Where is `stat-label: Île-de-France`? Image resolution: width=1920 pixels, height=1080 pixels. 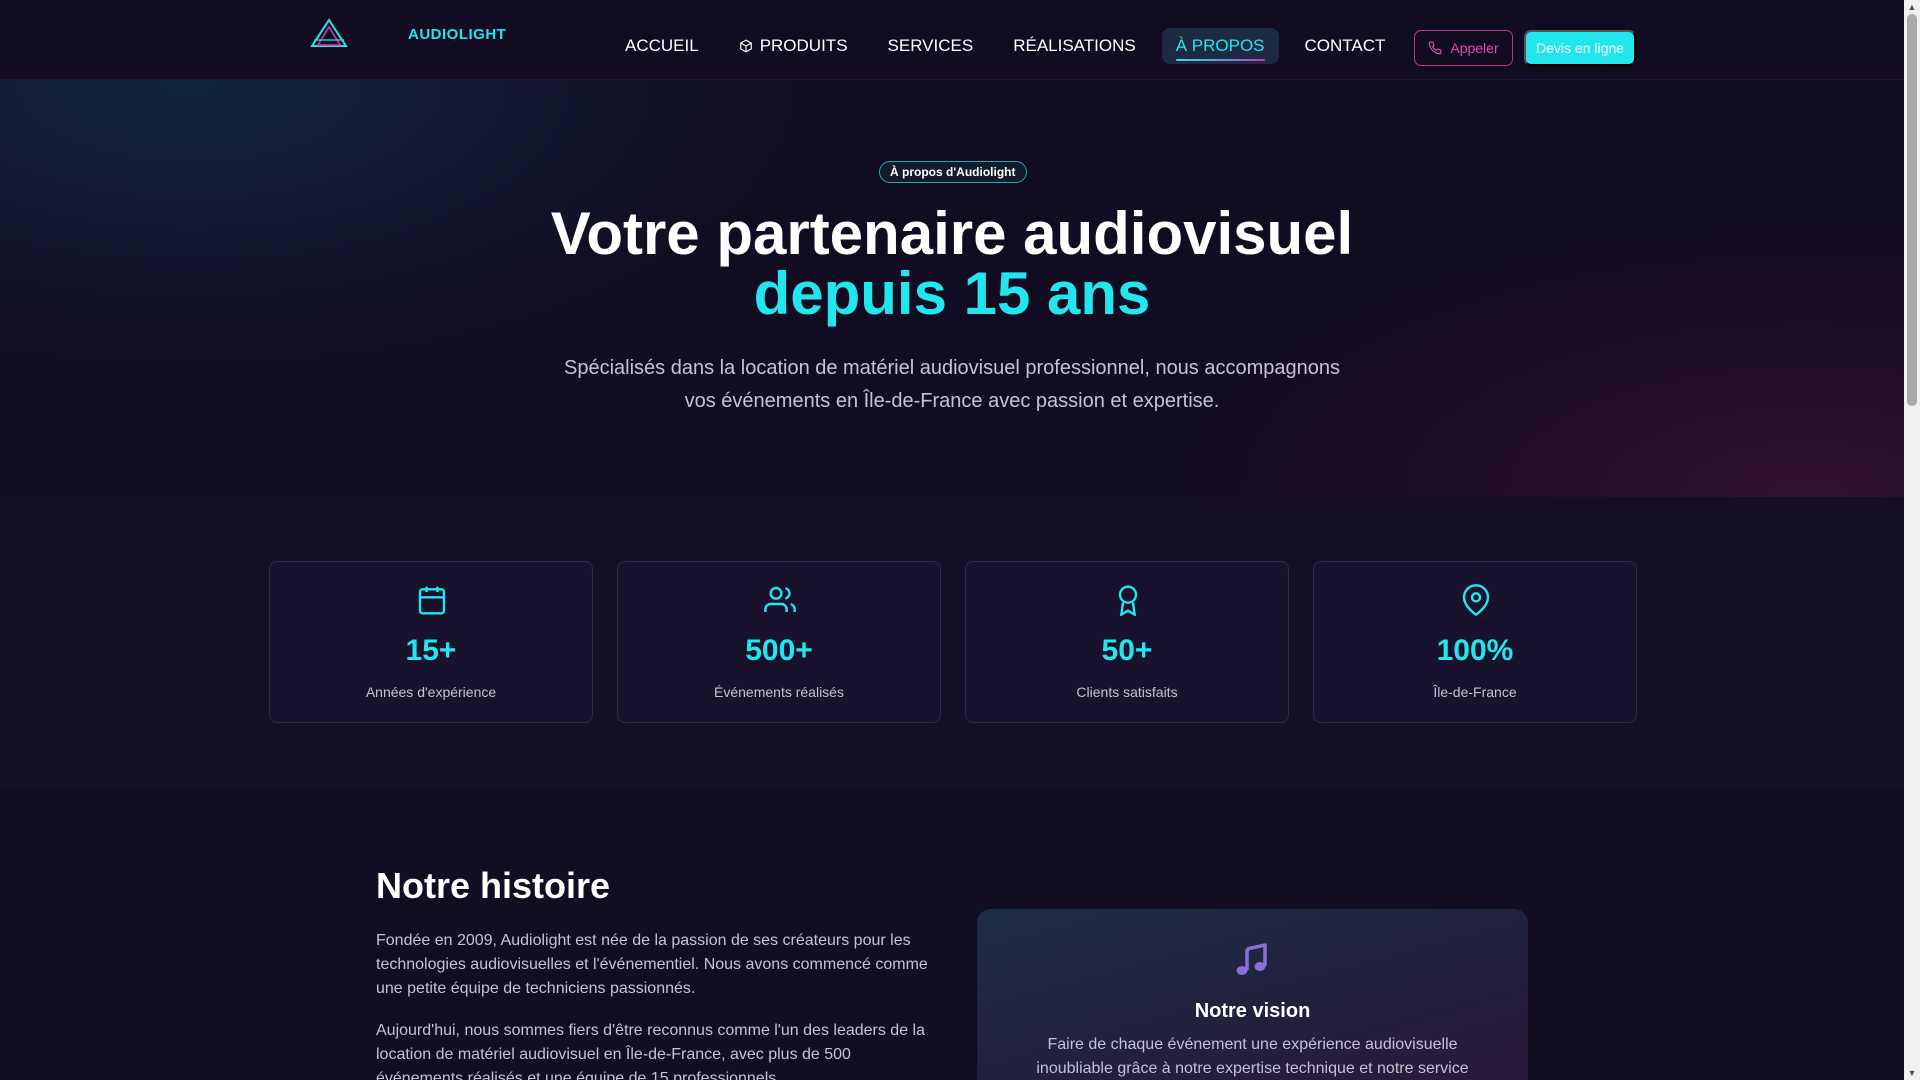 stat-label: Île-de-France is located at coordinates (1475, 692).